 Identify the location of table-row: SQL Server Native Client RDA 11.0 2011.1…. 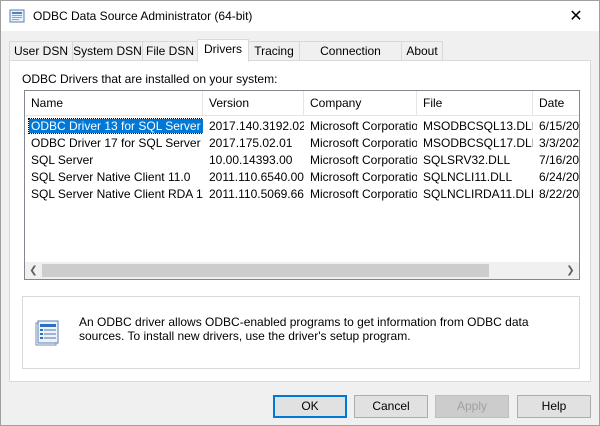
(302, 194).